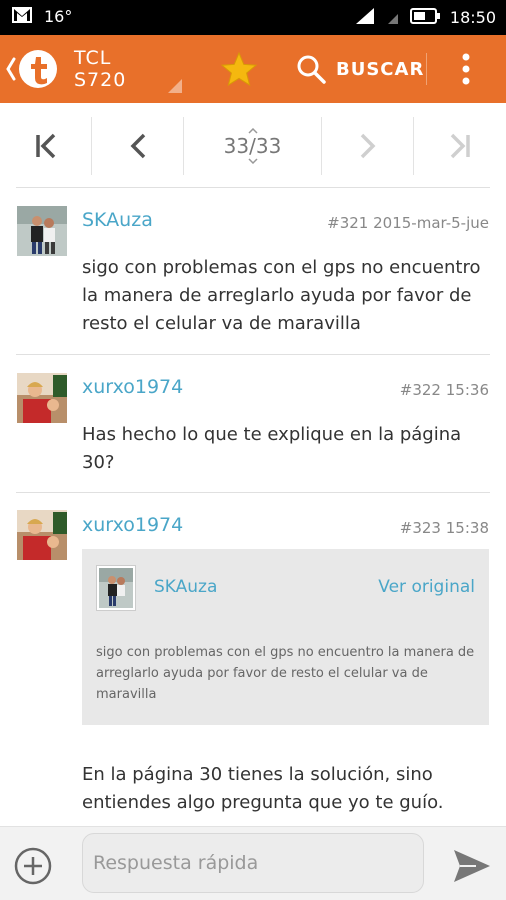 This screenshot has height=900, width=506. Describe the element at coordinates (426, 587) in the screenshot. I see `view-original-link: Ver original` at that location.